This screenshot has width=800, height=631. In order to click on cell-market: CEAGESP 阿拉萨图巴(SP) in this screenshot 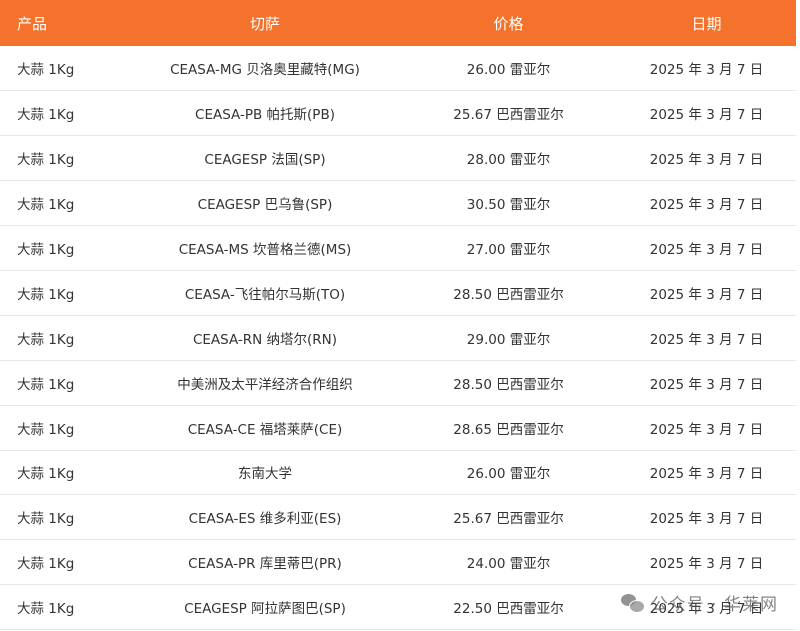, I will do `click(265, 609)`.